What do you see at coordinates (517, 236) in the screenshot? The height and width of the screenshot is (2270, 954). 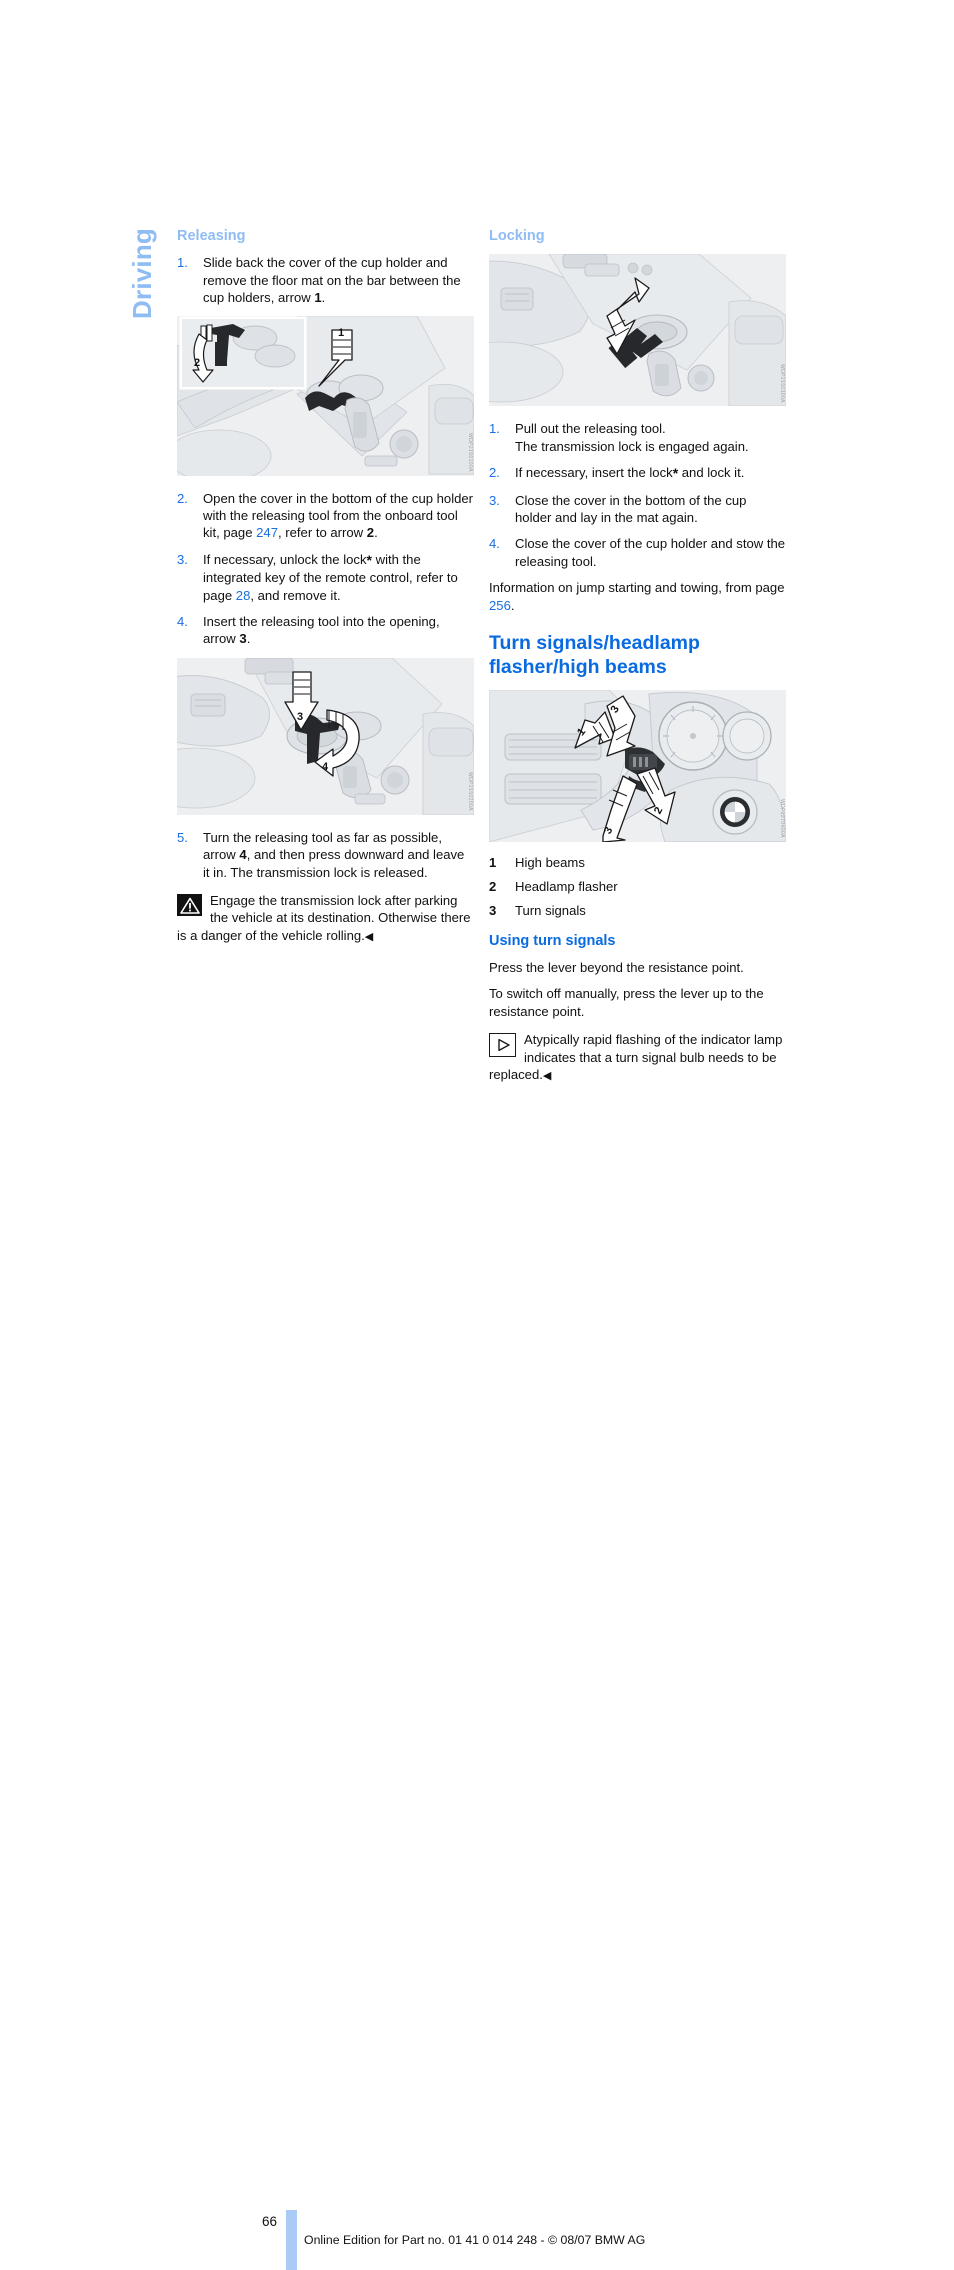 I see `locking-heading: Locking` at bounding box center [517, 236].